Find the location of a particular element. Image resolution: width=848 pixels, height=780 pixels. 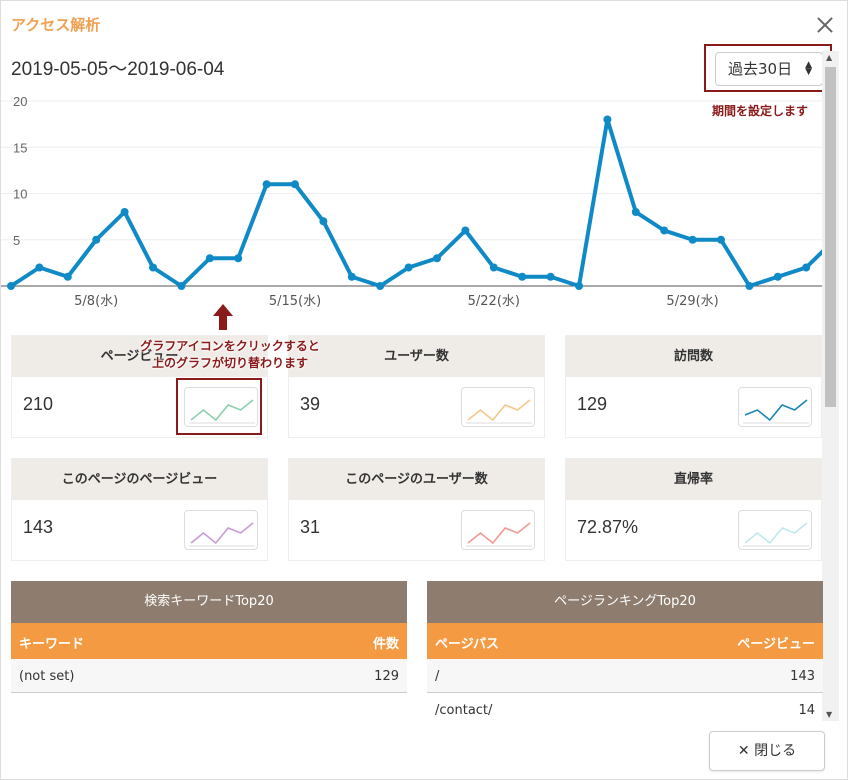

graph-icon-highlight-box is located at coordinates (219, 406).